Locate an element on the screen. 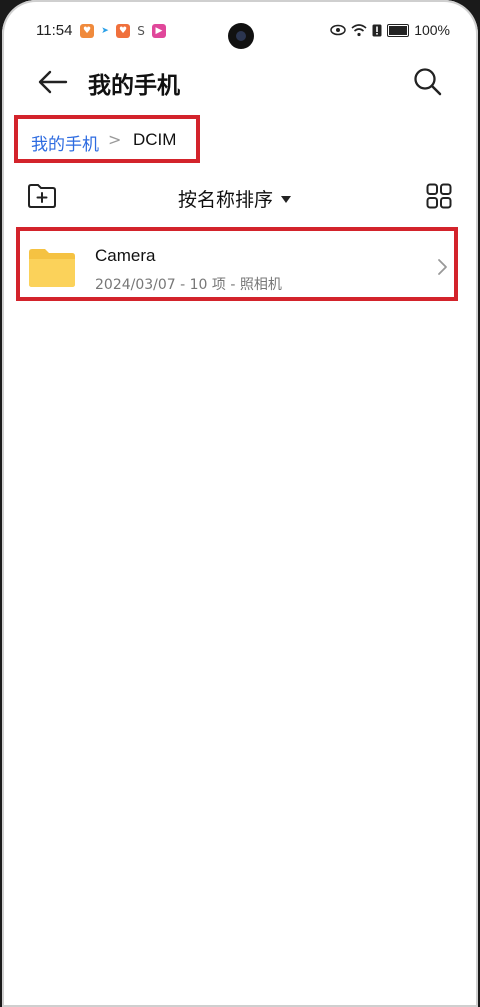 This screenshot has height=1007, width=480. telegram-icon: ➤ is located at coordinates (105, 31).